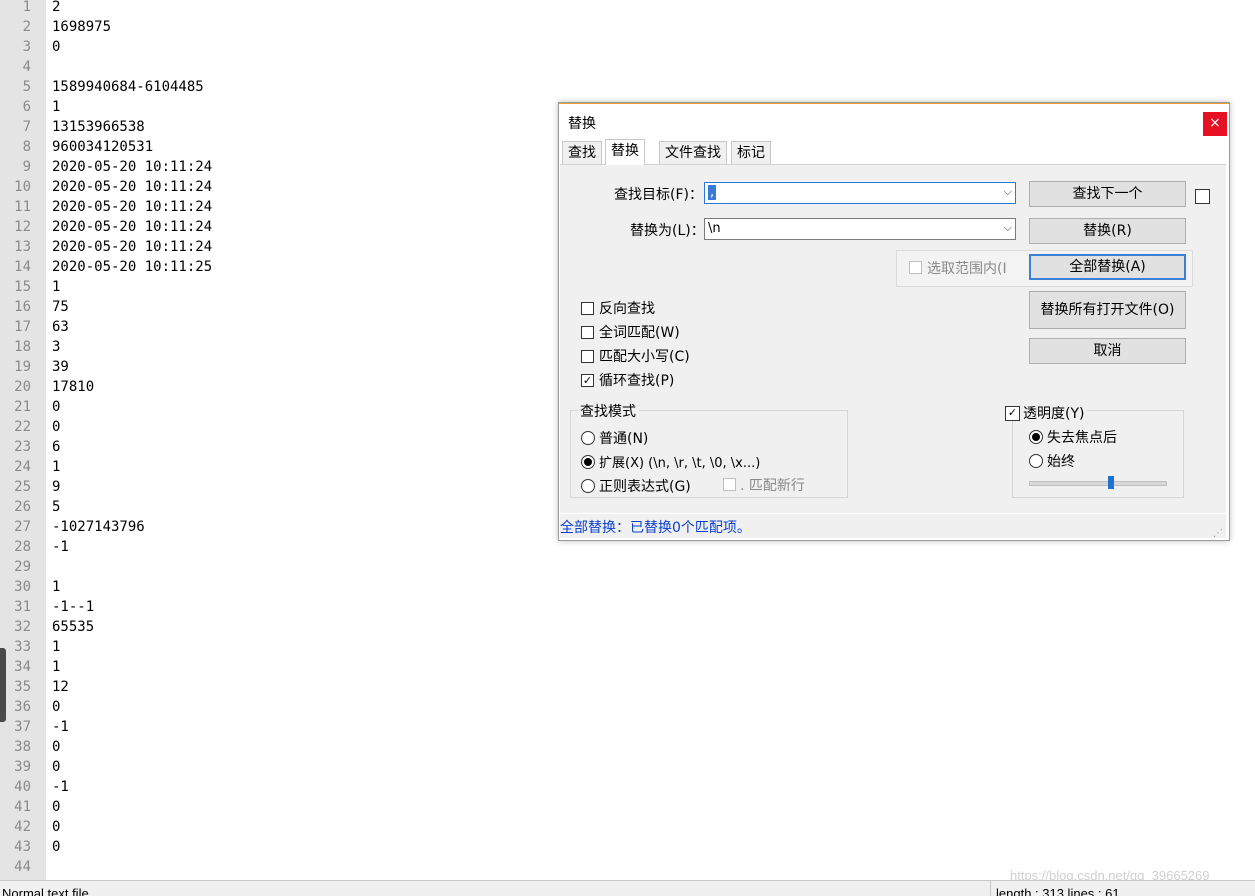 The height and width of the screenshot is (896, 1255). I want to click on line-text: -1, so click(60, 727).